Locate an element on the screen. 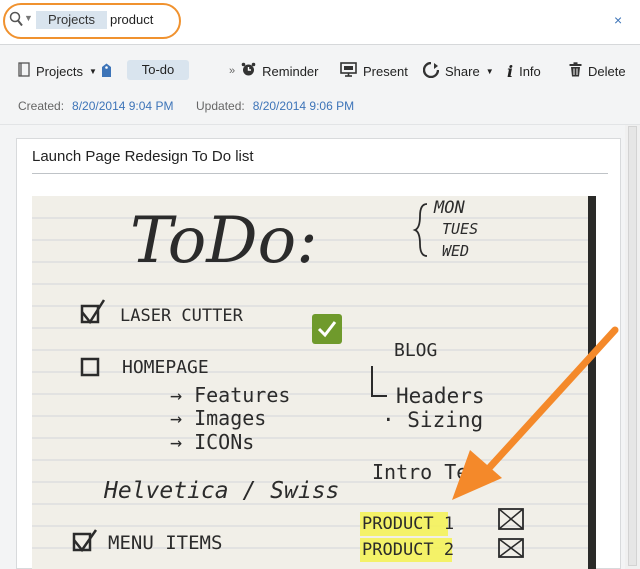 The width and height of the screenshot is (640, 569). search-input: product is located at coordinates (131, 19).